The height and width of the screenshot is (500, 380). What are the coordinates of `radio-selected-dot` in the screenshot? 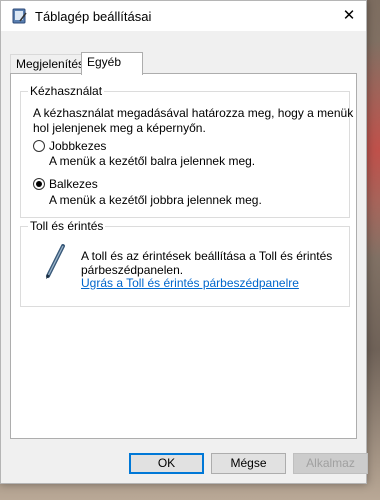 It's located at (39, 184).